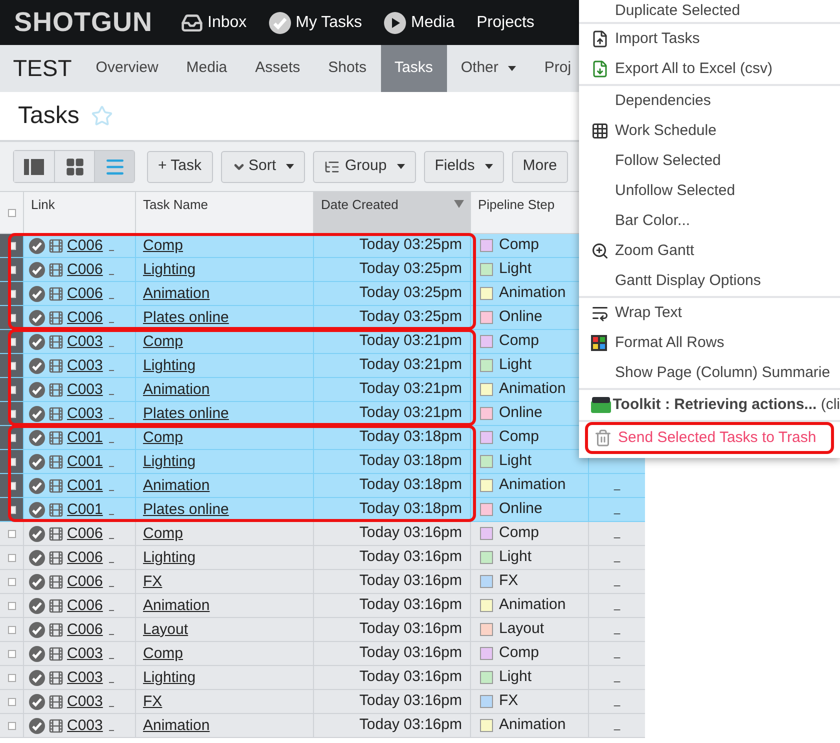  Describe the element at coordinates (391, 212) in the screenshot. I see `column-header: Date Created` at that location.